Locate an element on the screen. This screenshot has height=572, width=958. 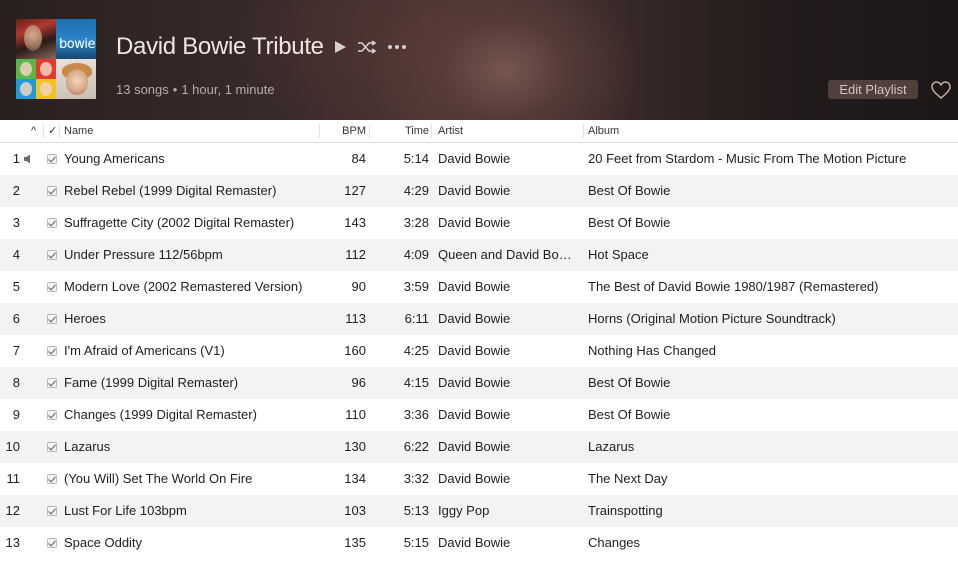
track-time: 6:11 is located at coordinates (416, 318).